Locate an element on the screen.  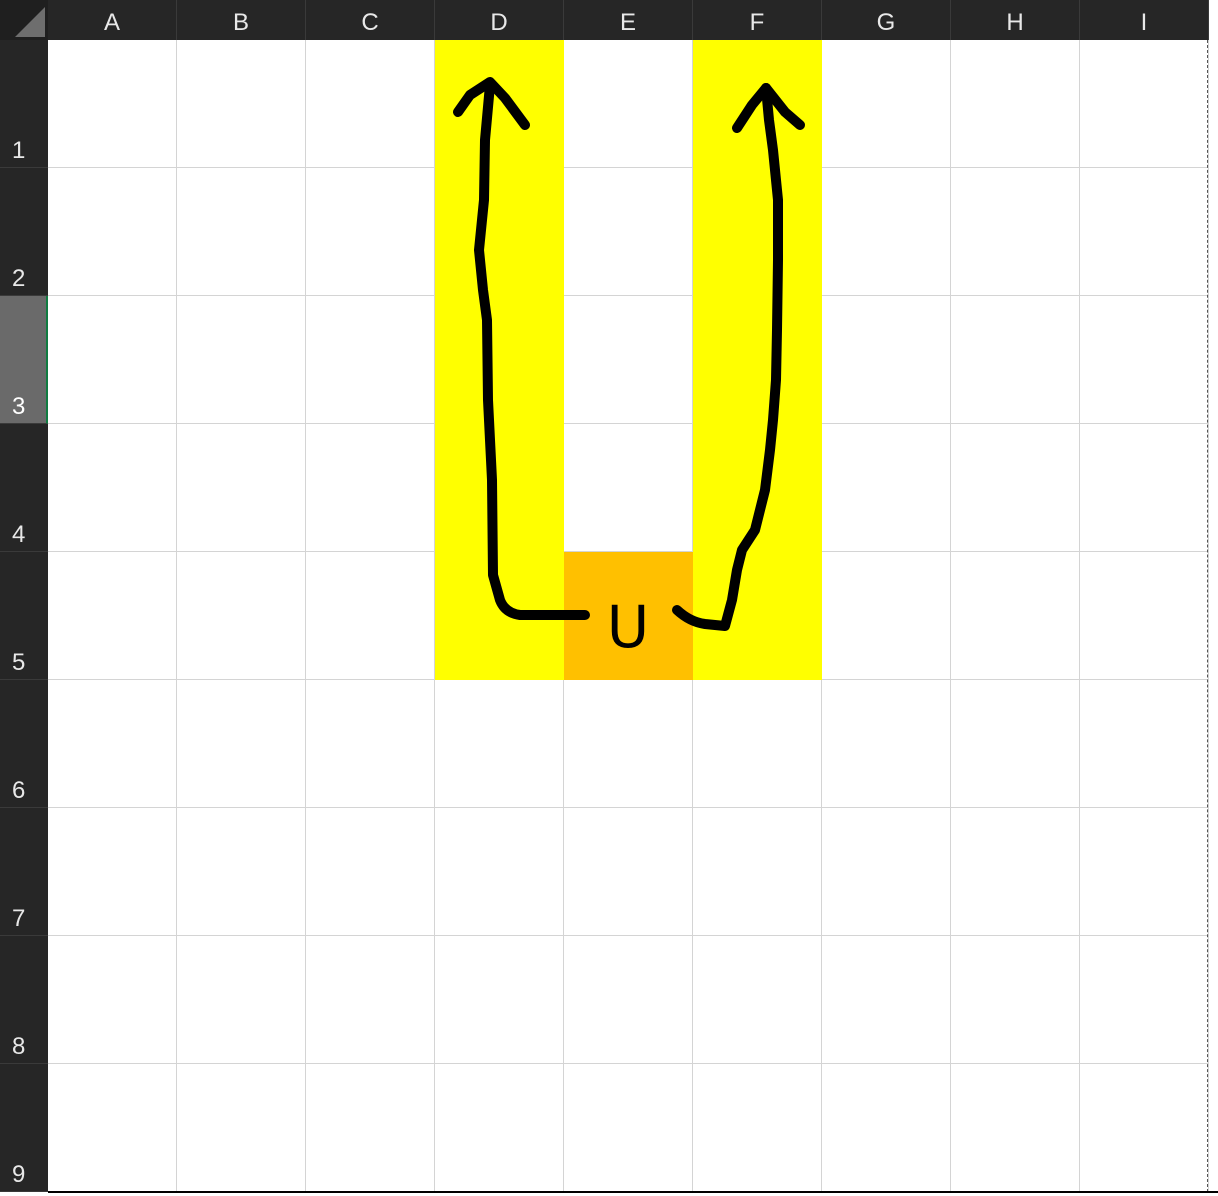
cell-a5 is located at coordinates (112, 616).